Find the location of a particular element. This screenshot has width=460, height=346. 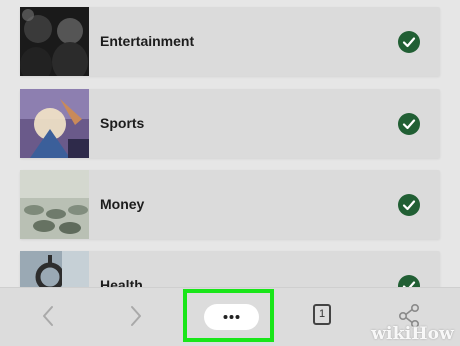

chevron-right-icon is located at coordinates (136, 318).